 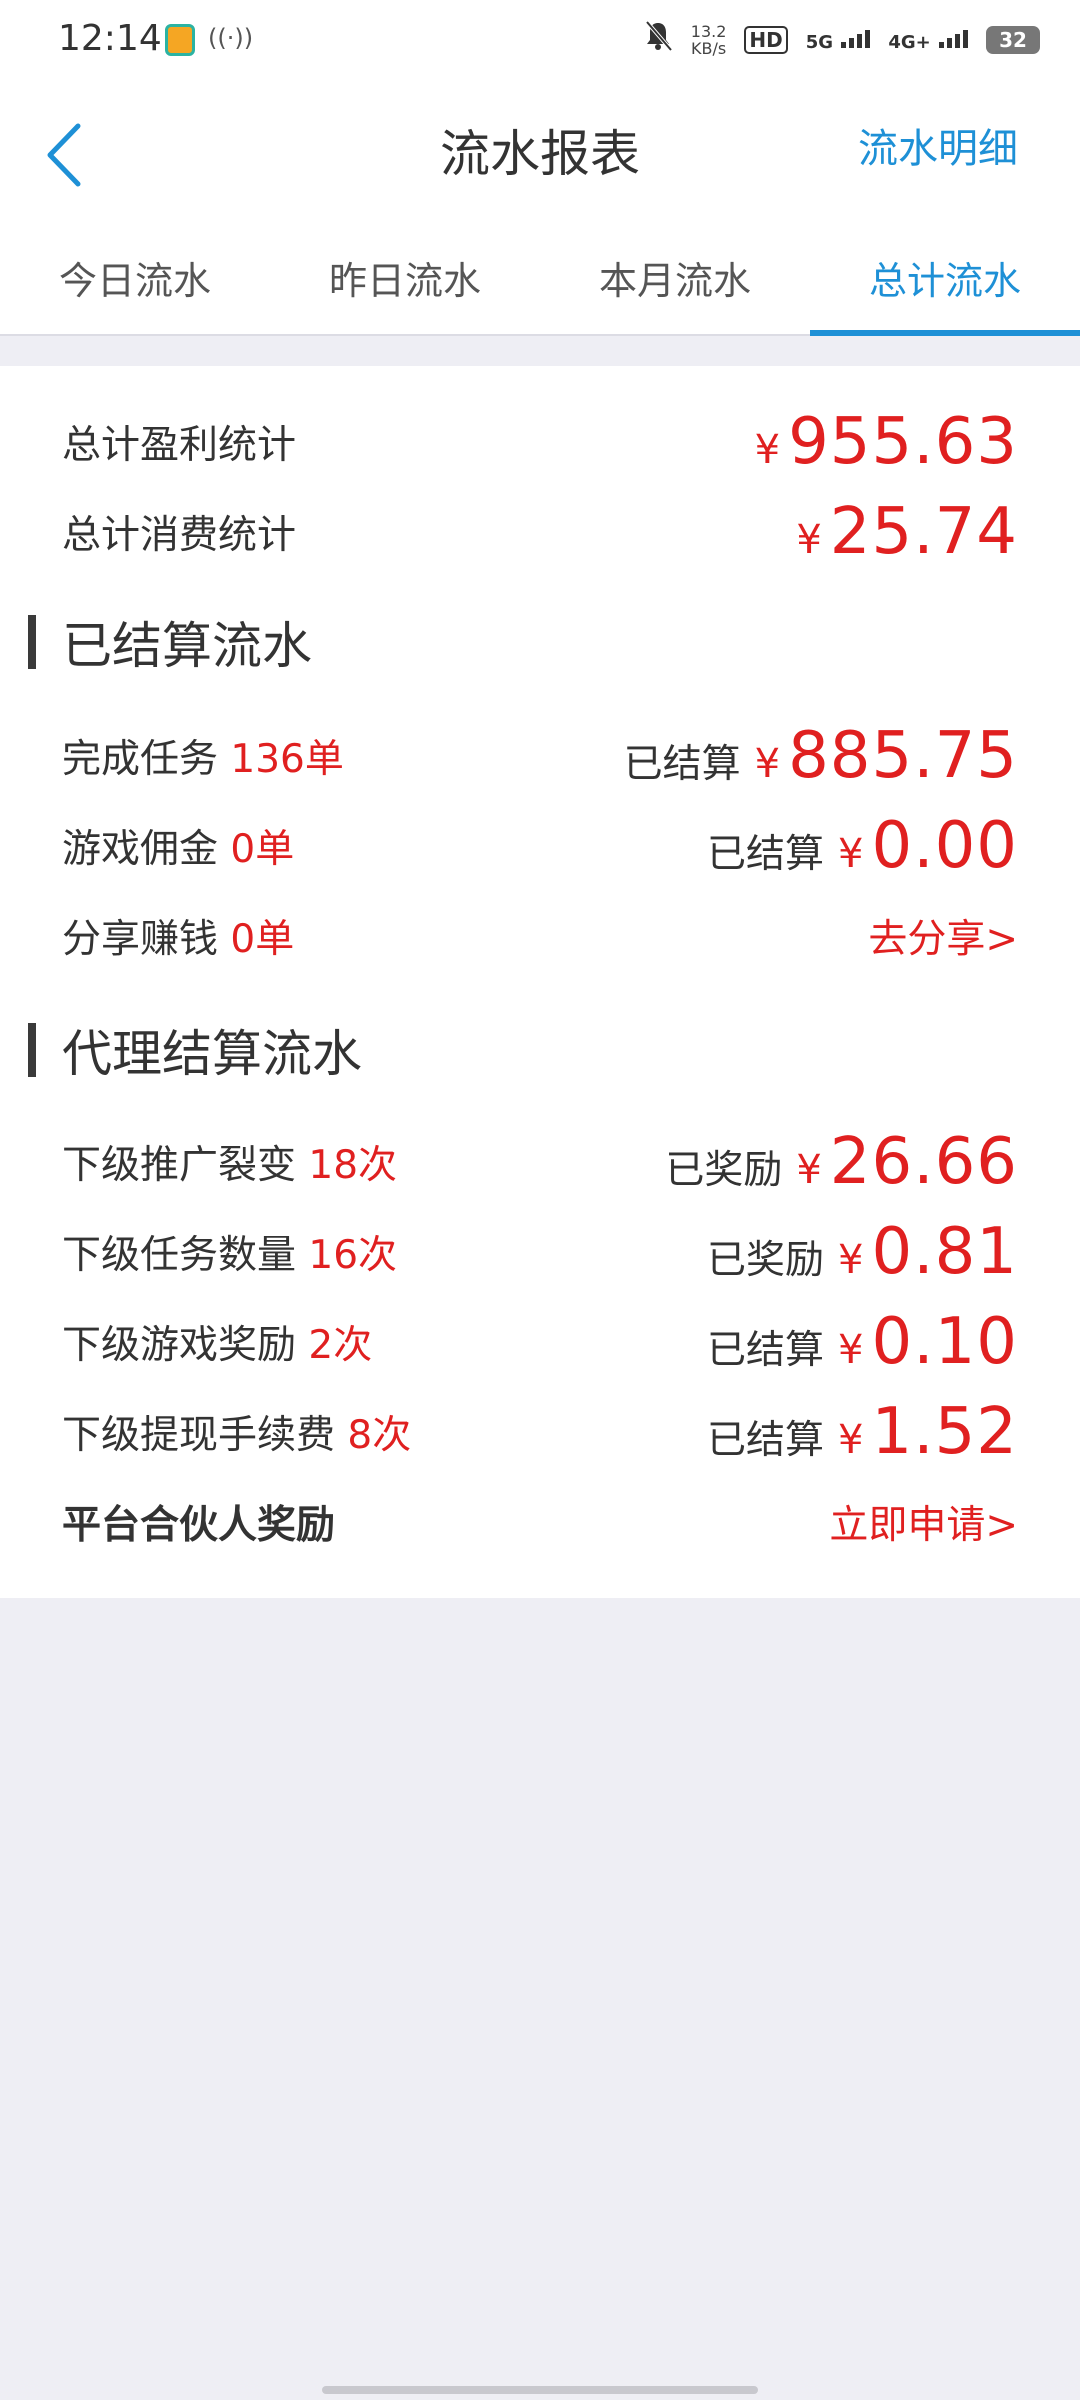 I want to click on row-label: 下级任务数量 16次, so click(x=229, y=1252).